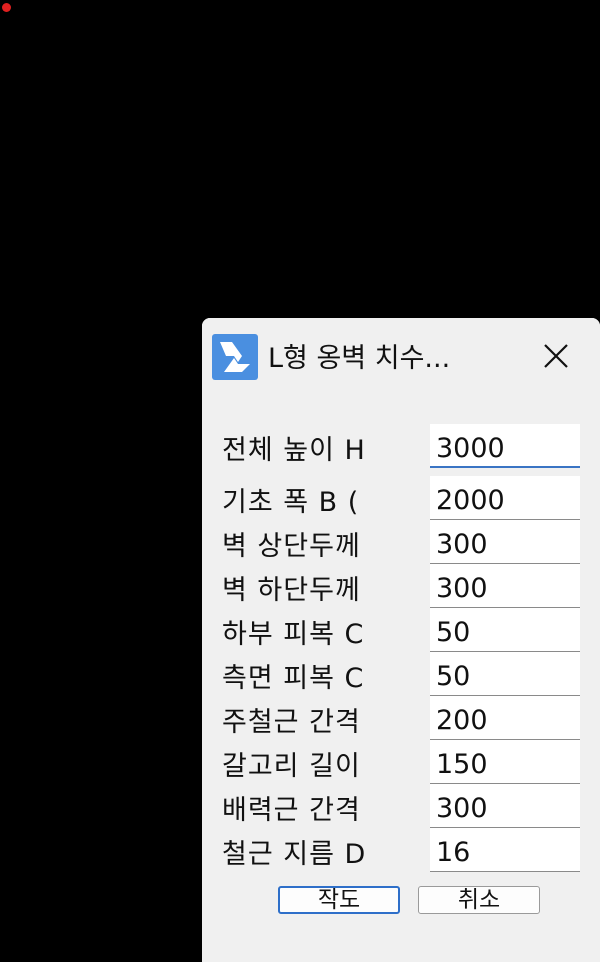  What do you see at coordinates (505, 850) in the screenshot?
I see `bar-diameter-input` at bounding box center [505, 850].